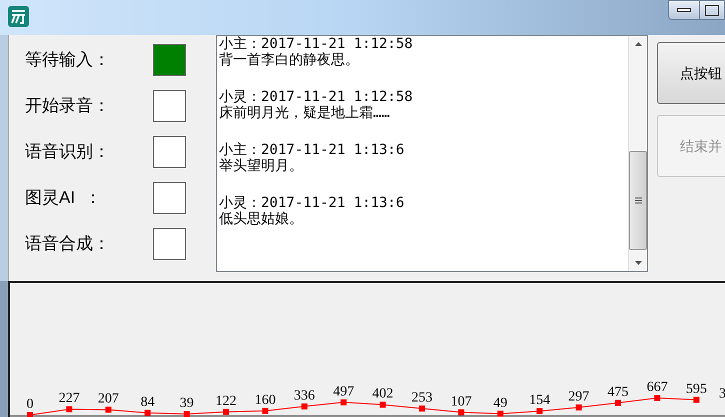  What do you see at coordinates (68, 244) in the screenshot?
I see `indicator-label: 语音合成：` at bounding box center [68, 244].